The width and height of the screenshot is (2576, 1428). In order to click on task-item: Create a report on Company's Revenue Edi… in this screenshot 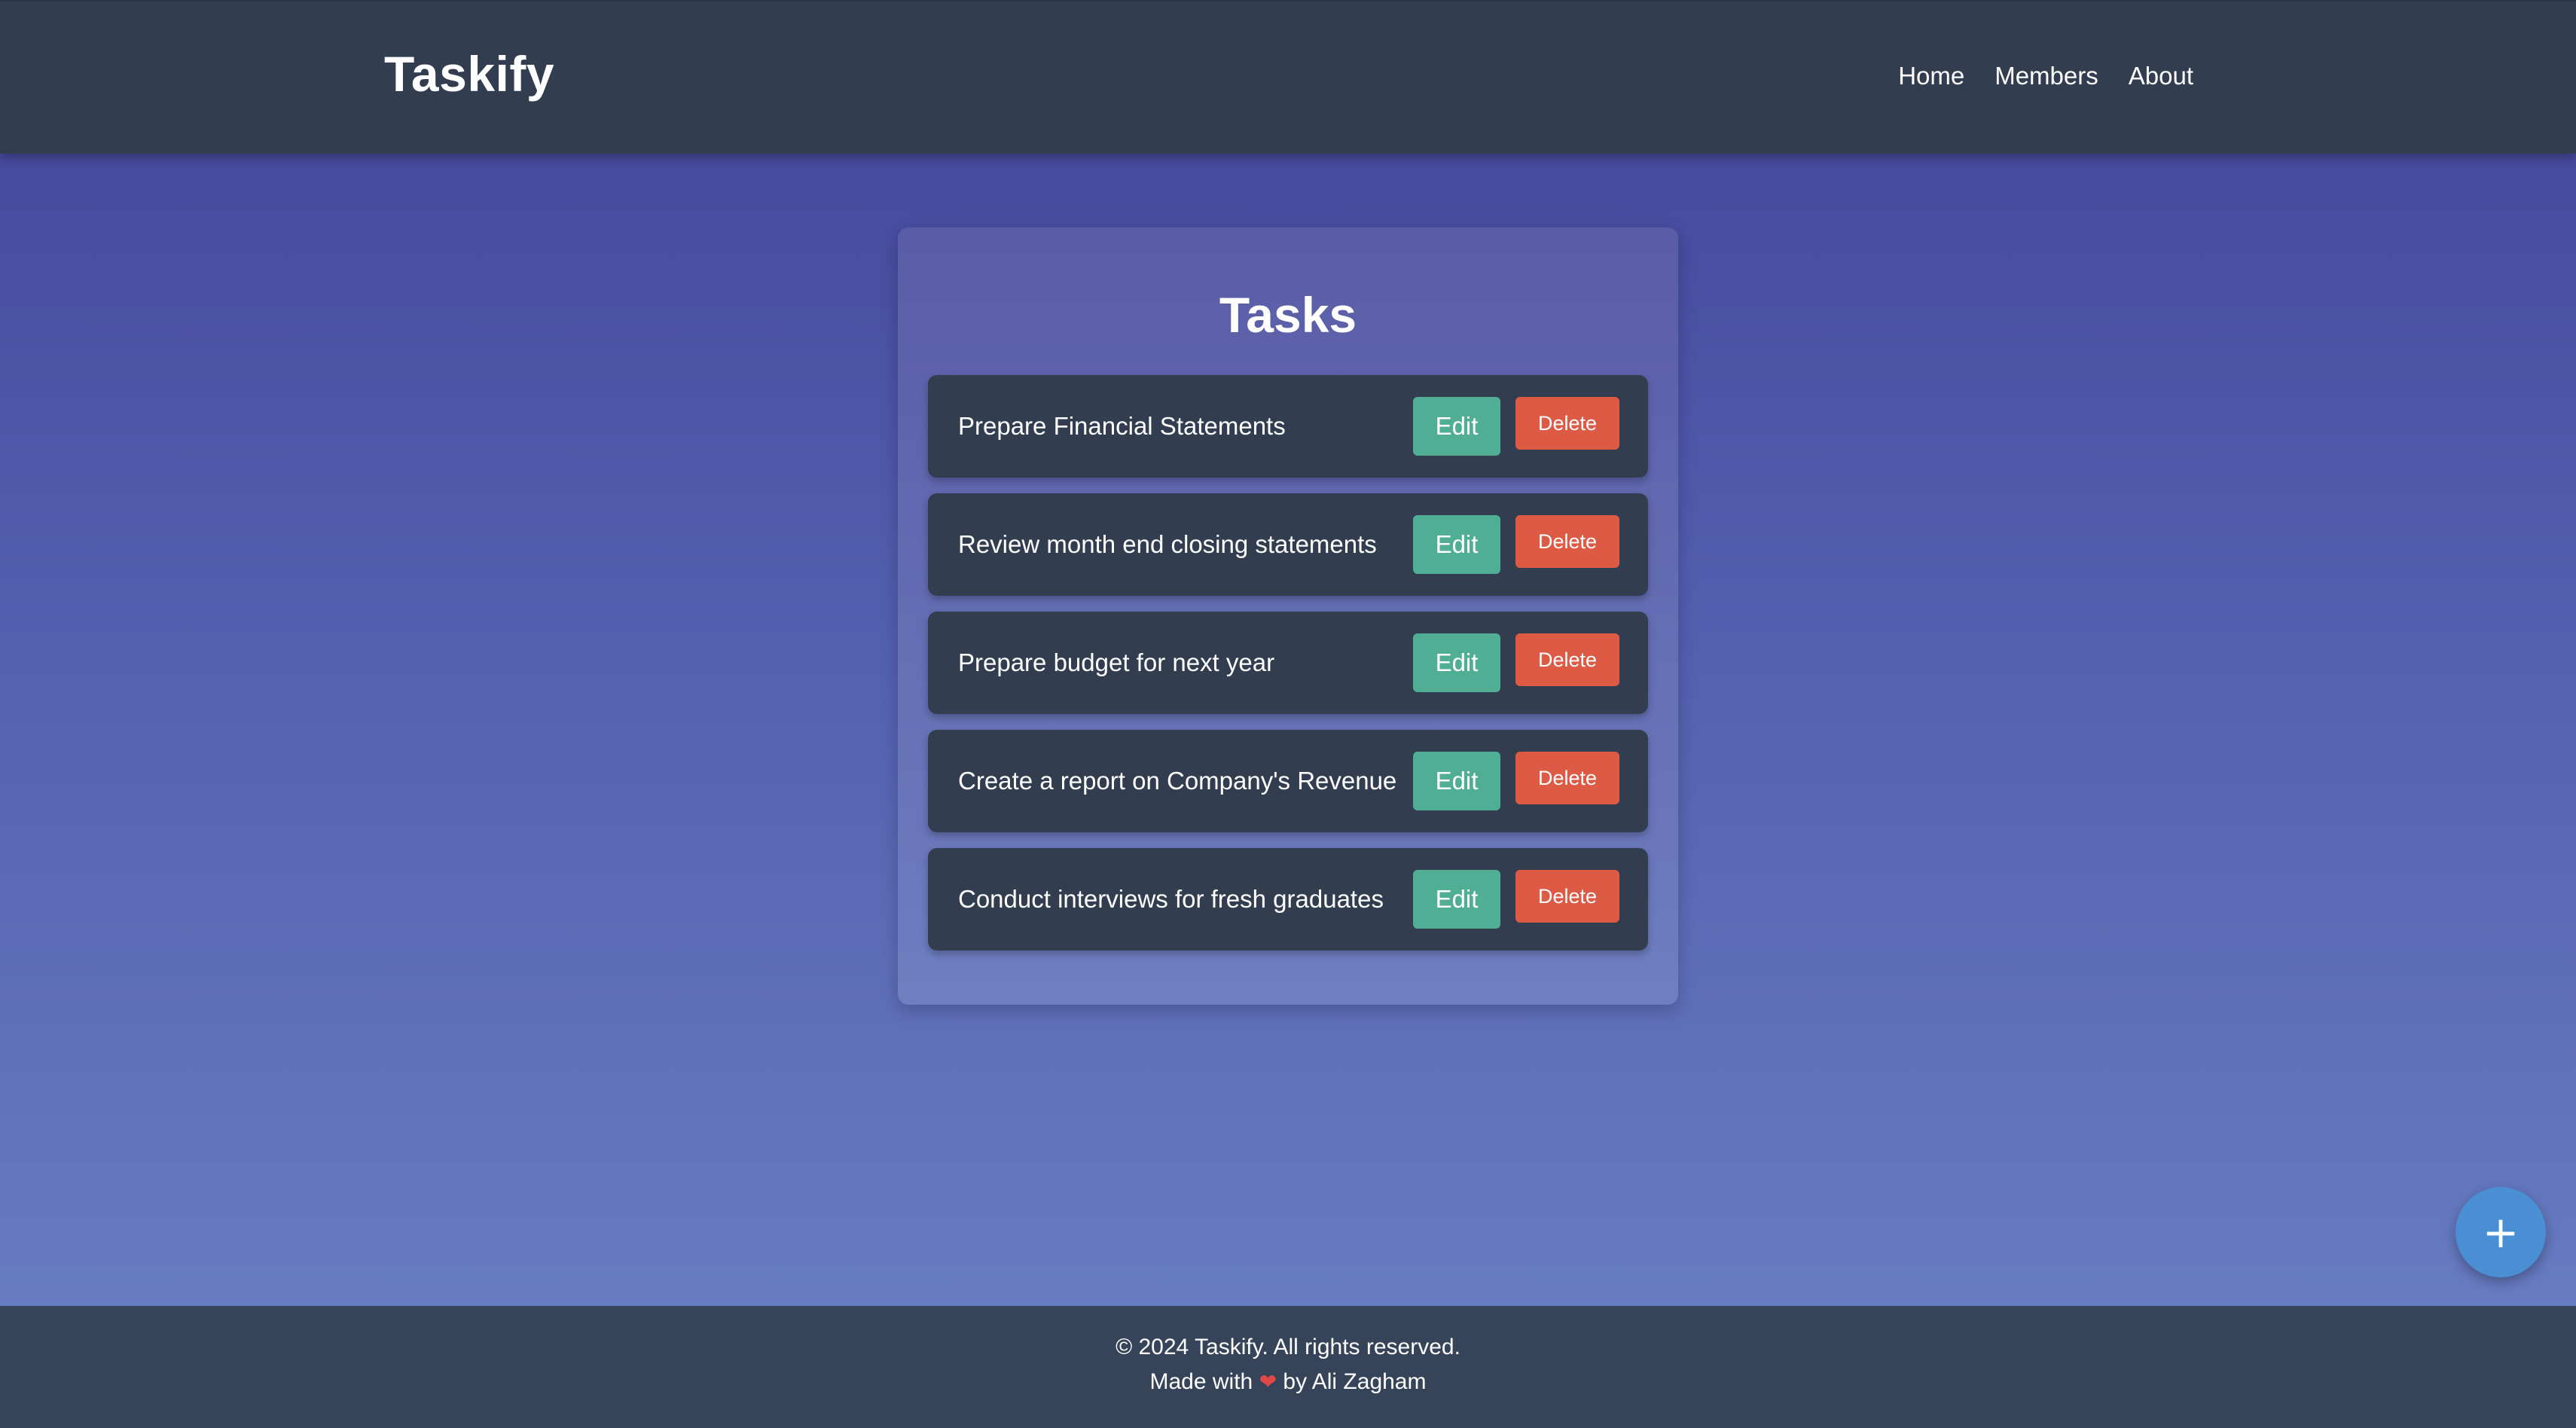, I will do `click(1288, 781)`.